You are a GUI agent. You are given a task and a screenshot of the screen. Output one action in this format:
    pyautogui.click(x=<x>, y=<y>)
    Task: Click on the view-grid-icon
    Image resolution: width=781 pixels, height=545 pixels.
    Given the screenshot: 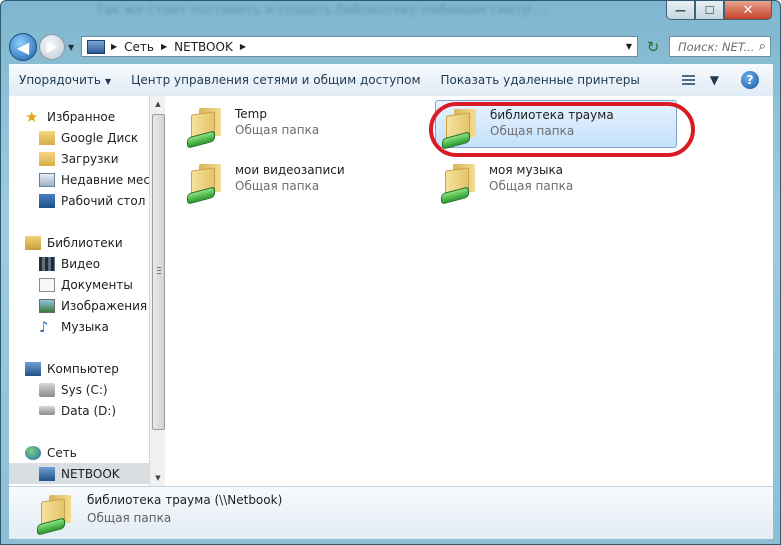 What is the action you would take?
    pyautogui.click(x=689, y=80)
    